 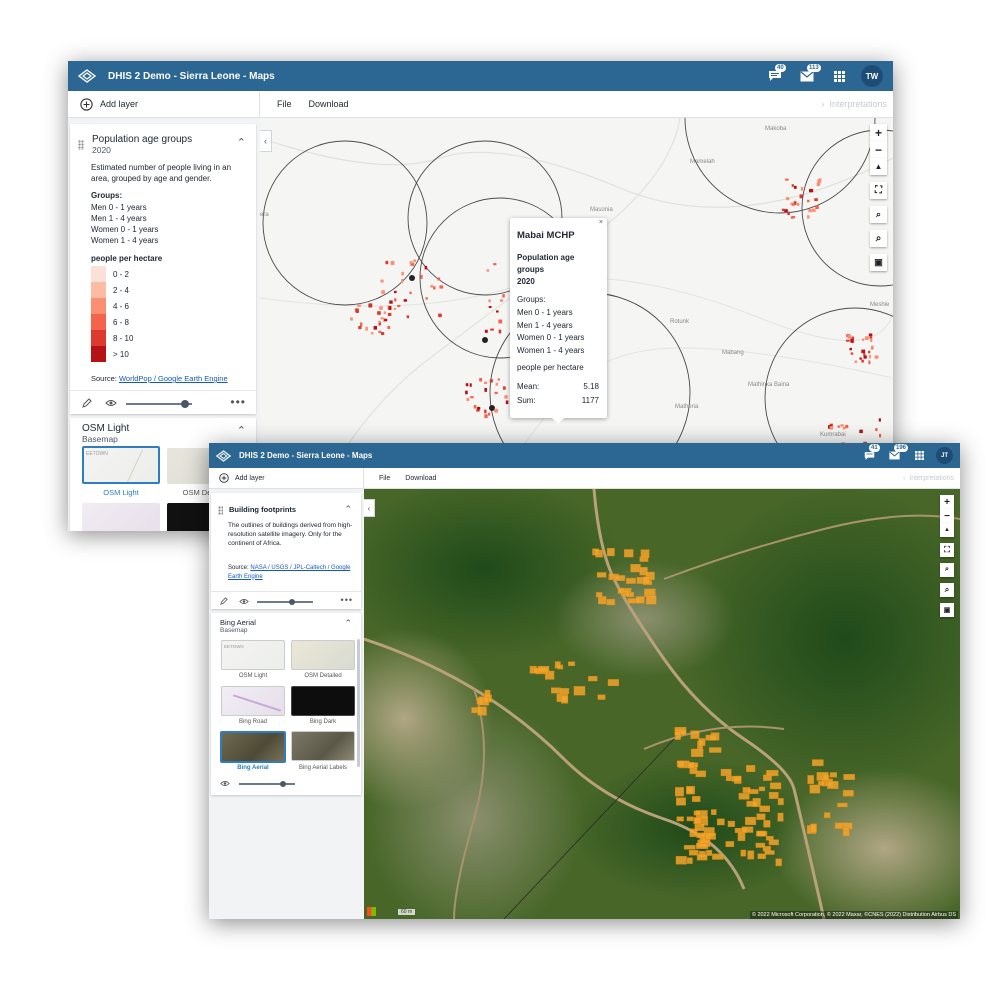 I want to click on popup-close-button: ×, so click(x=601, y=222).